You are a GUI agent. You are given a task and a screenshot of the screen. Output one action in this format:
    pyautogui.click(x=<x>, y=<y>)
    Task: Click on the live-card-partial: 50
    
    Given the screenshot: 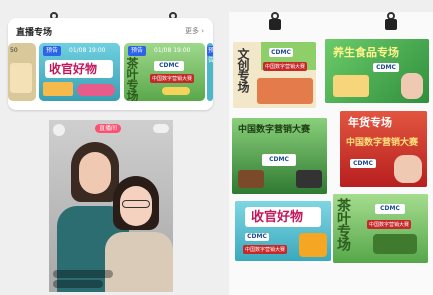 What is the action you would take?
    pyautogui.click(x=22, y=72)
    